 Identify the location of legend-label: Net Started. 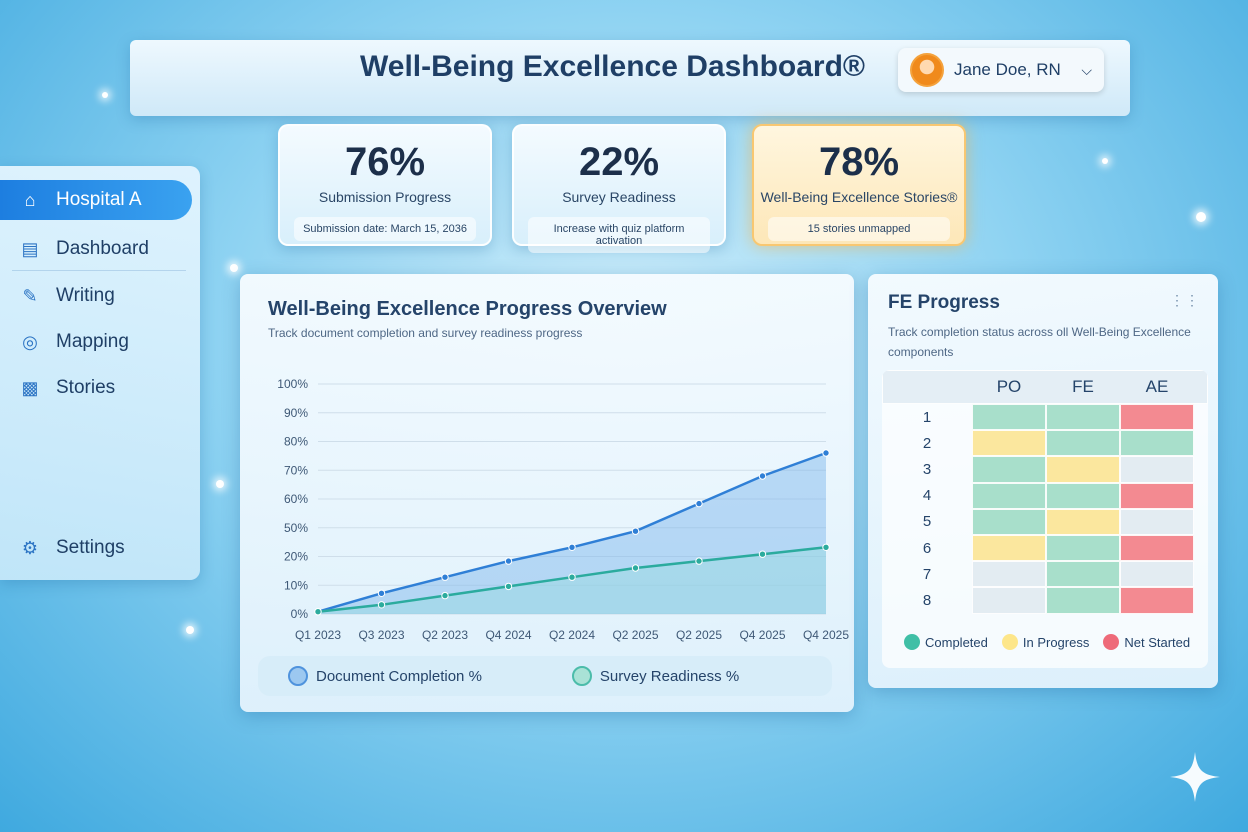
(1157, 642).